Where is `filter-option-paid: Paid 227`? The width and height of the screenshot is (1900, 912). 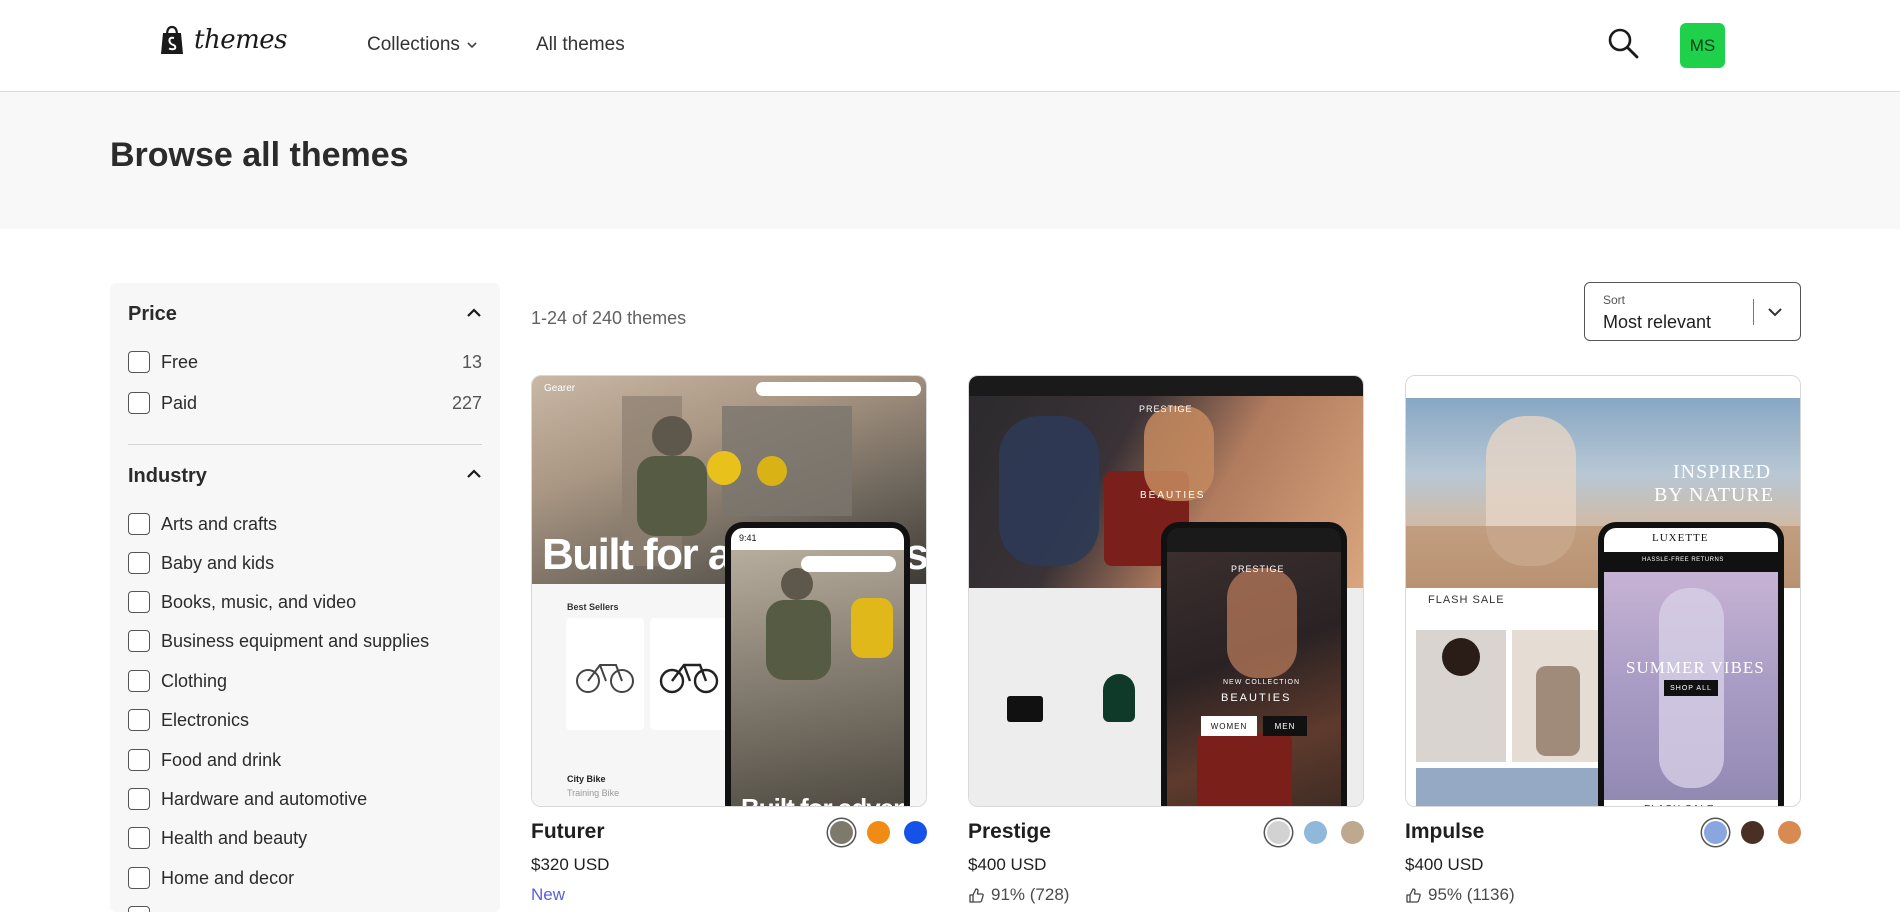
filter-option-paid: Paid 227 is located at coordinates (305, 403).